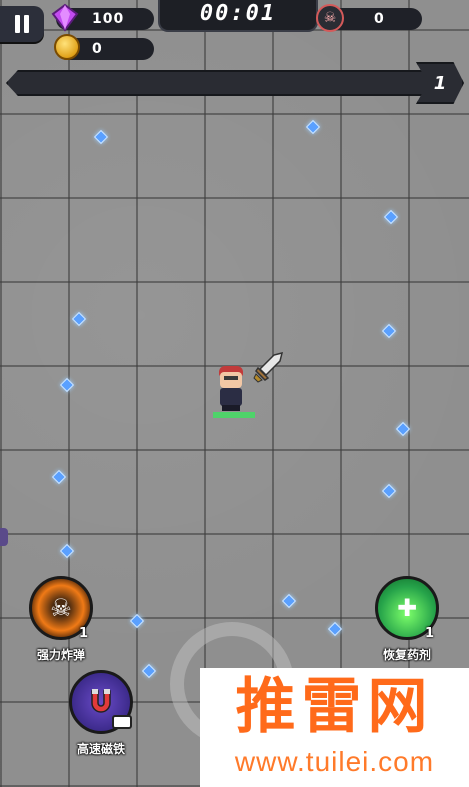 This screenshot has width=469, height=787. I want to click on bomb-skill-label: 强力炸弹, so click(60, 655).